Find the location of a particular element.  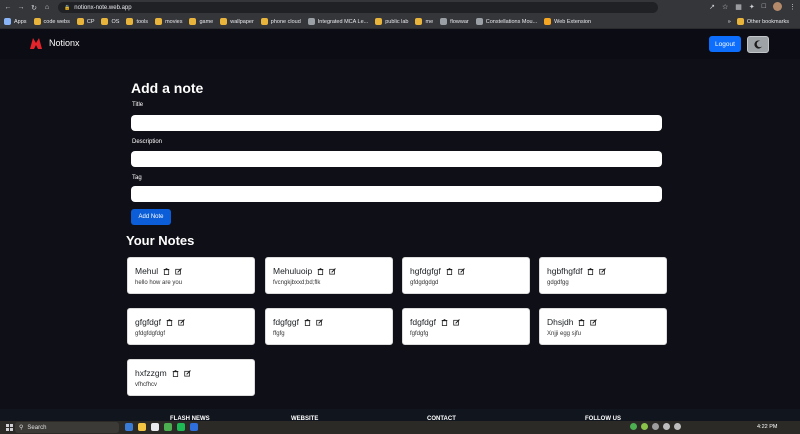

app-icon-green is located at coordinates (168, 427).